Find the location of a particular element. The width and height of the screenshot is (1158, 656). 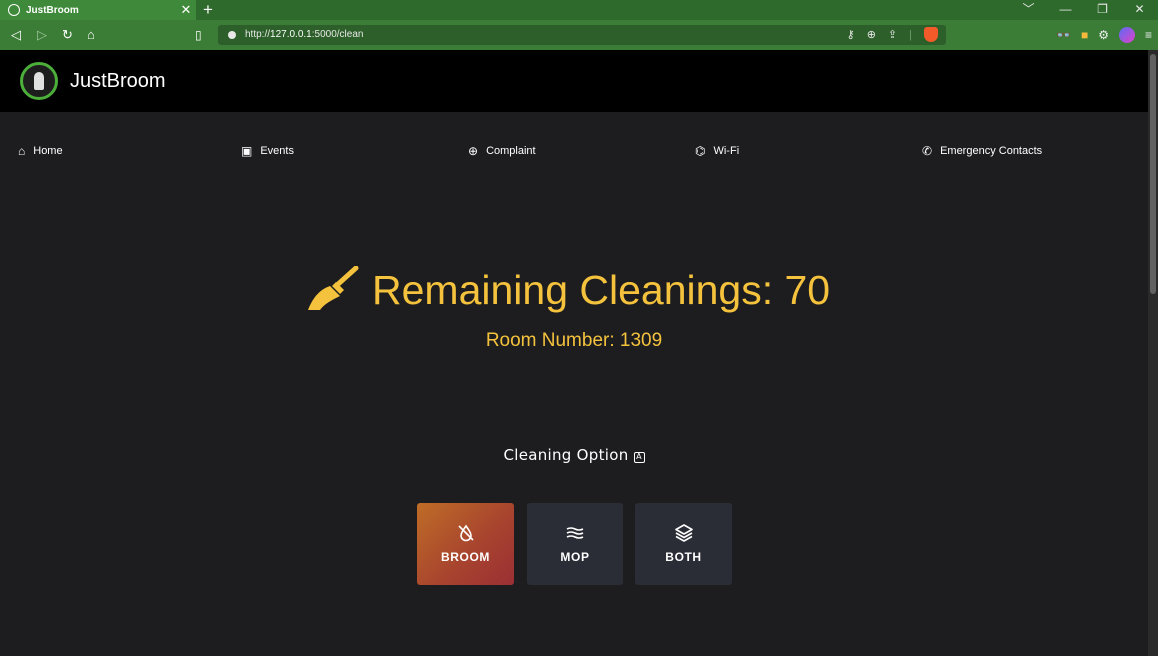

option-broom-button: BROOM is located at coordinates (465, 544).